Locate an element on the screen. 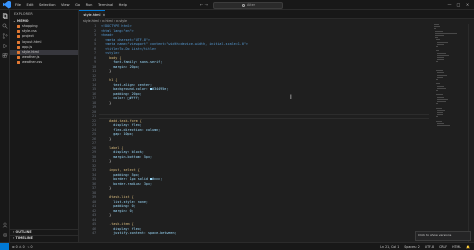  line-number: 47 is located at coordinates (94, 233).